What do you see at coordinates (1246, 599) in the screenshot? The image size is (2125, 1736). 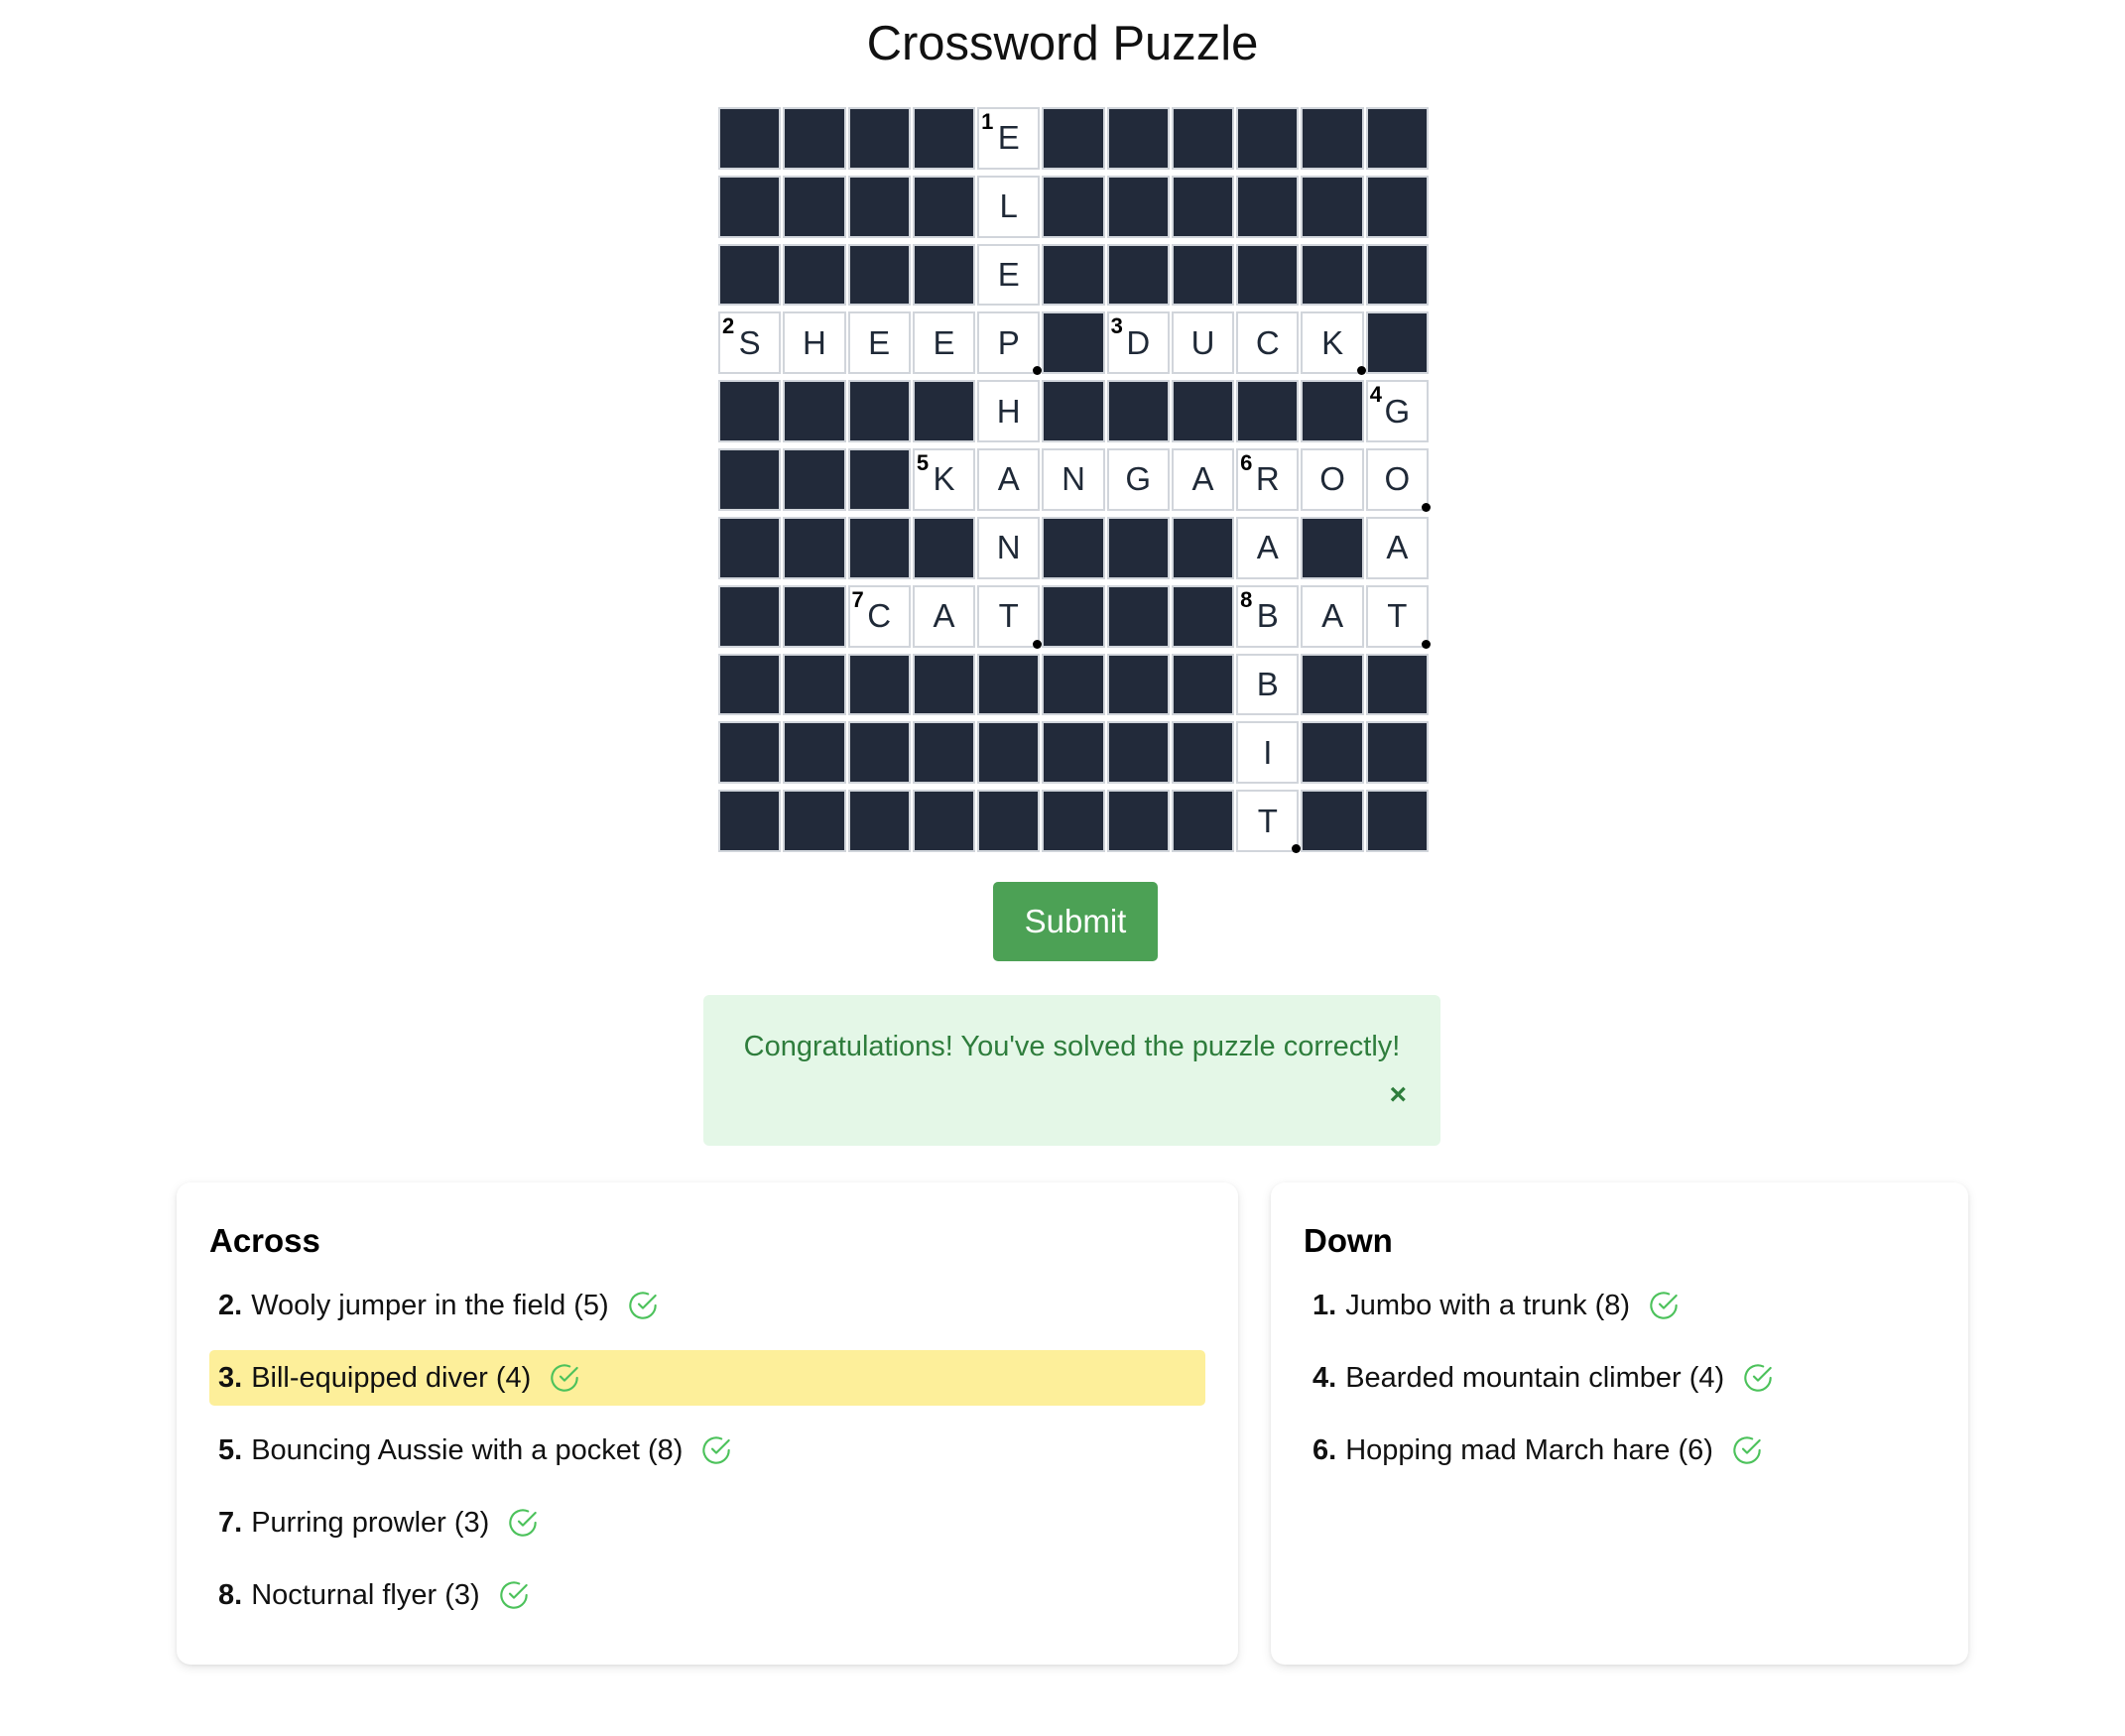 I see `clue-number: 8` at bounding box center [1246, 599].